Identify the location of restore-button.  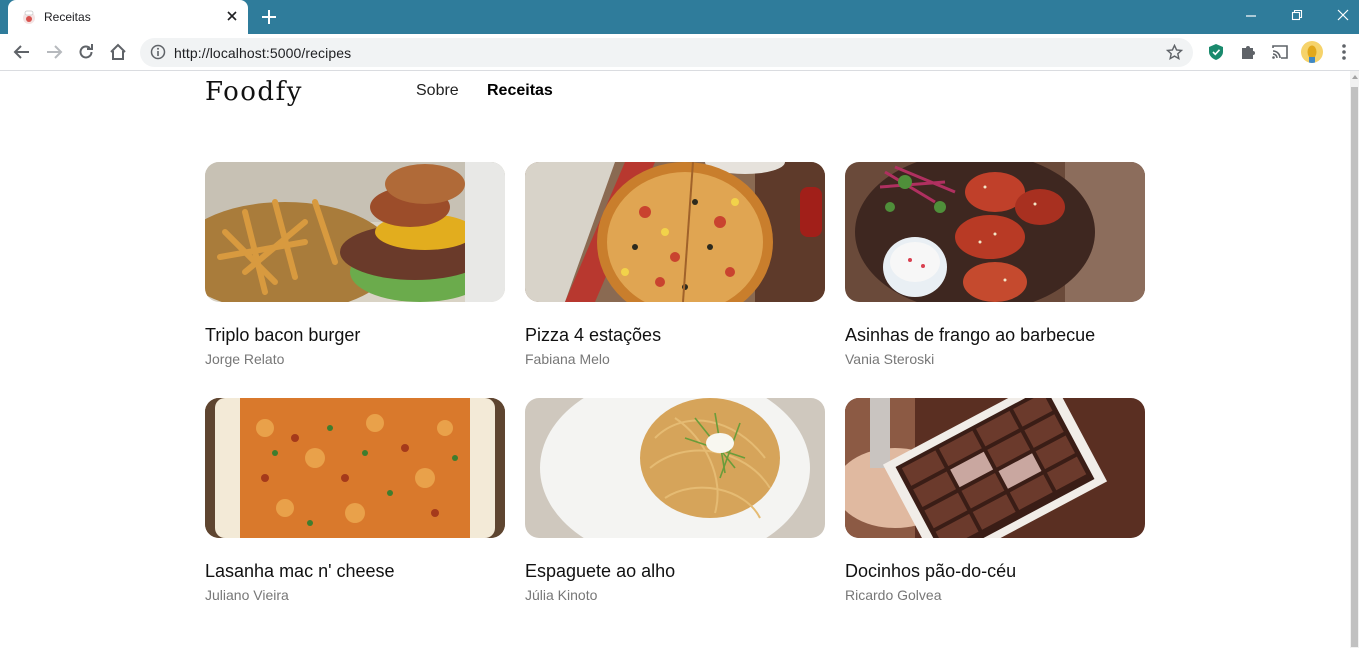
(1297, 15).